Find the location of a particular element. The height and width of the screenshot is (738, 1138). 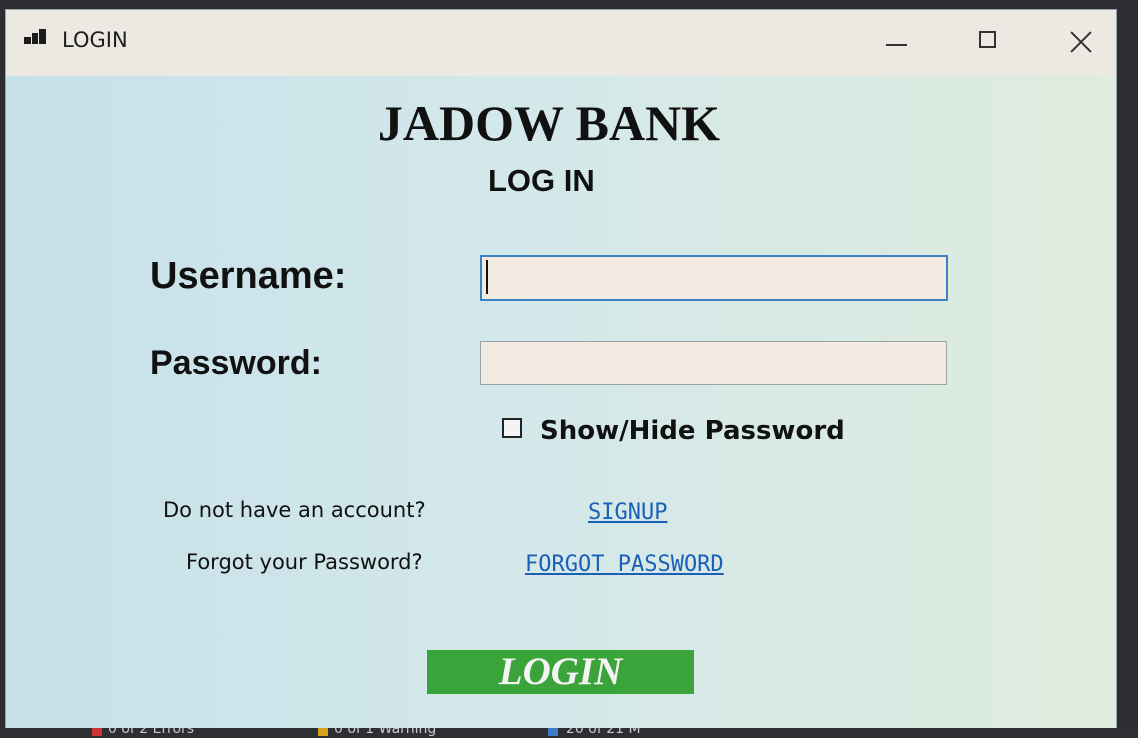

errors-count: 0 of 2 Errors is located at coordinates (151, 732).